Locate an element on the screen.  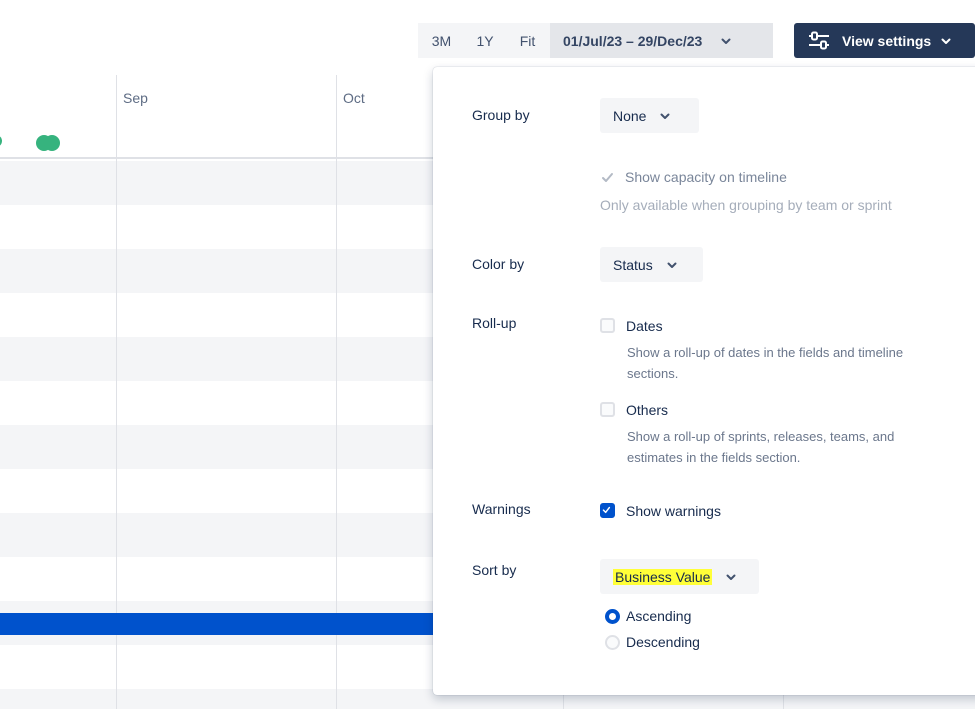
sort-by-select: Business Value is located at coordinates (679, 576).